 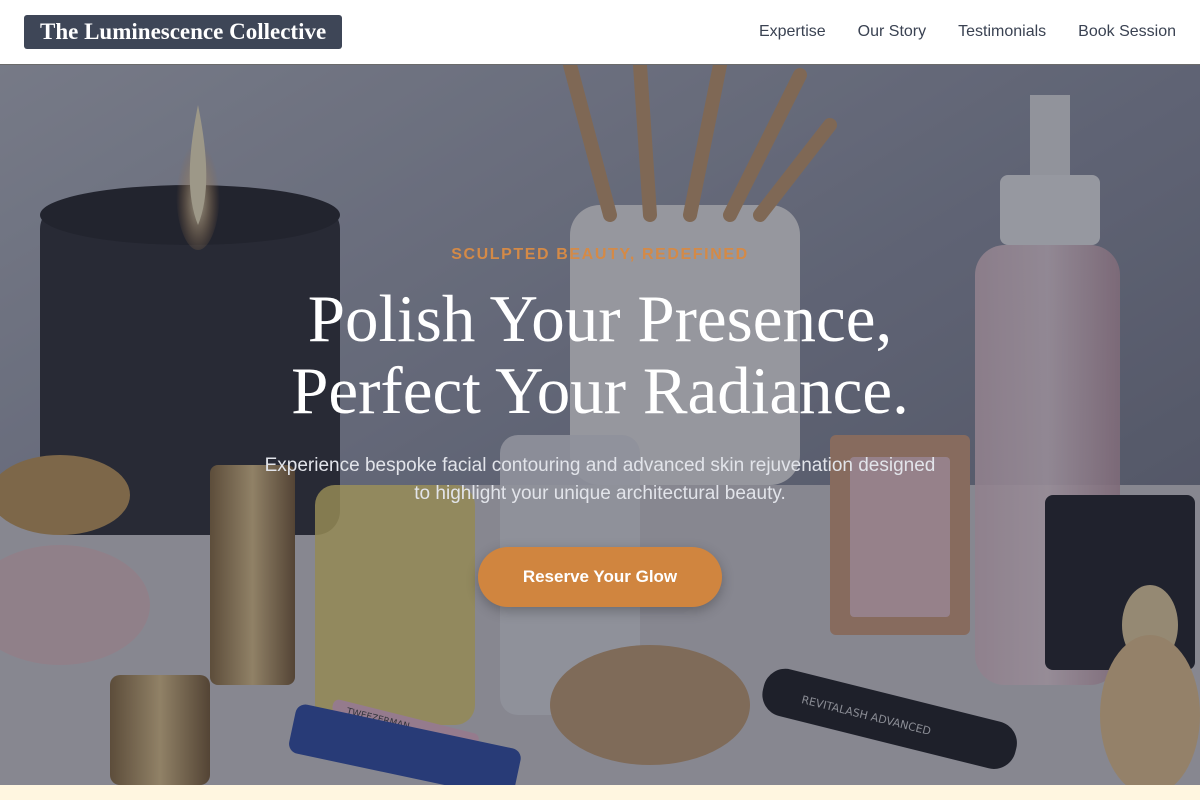 I want to click on nav-link-expertise: Expertise, so click(x=792, y=32).